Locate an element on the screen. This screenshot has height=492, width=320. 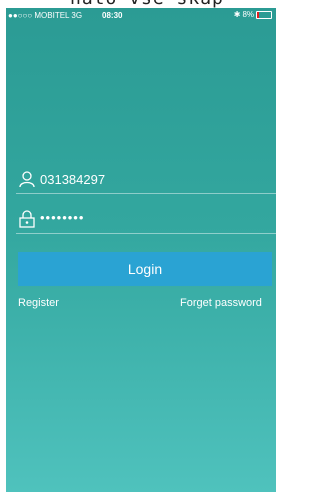
battery-percent: 8% is located at coordinates (248, 14).